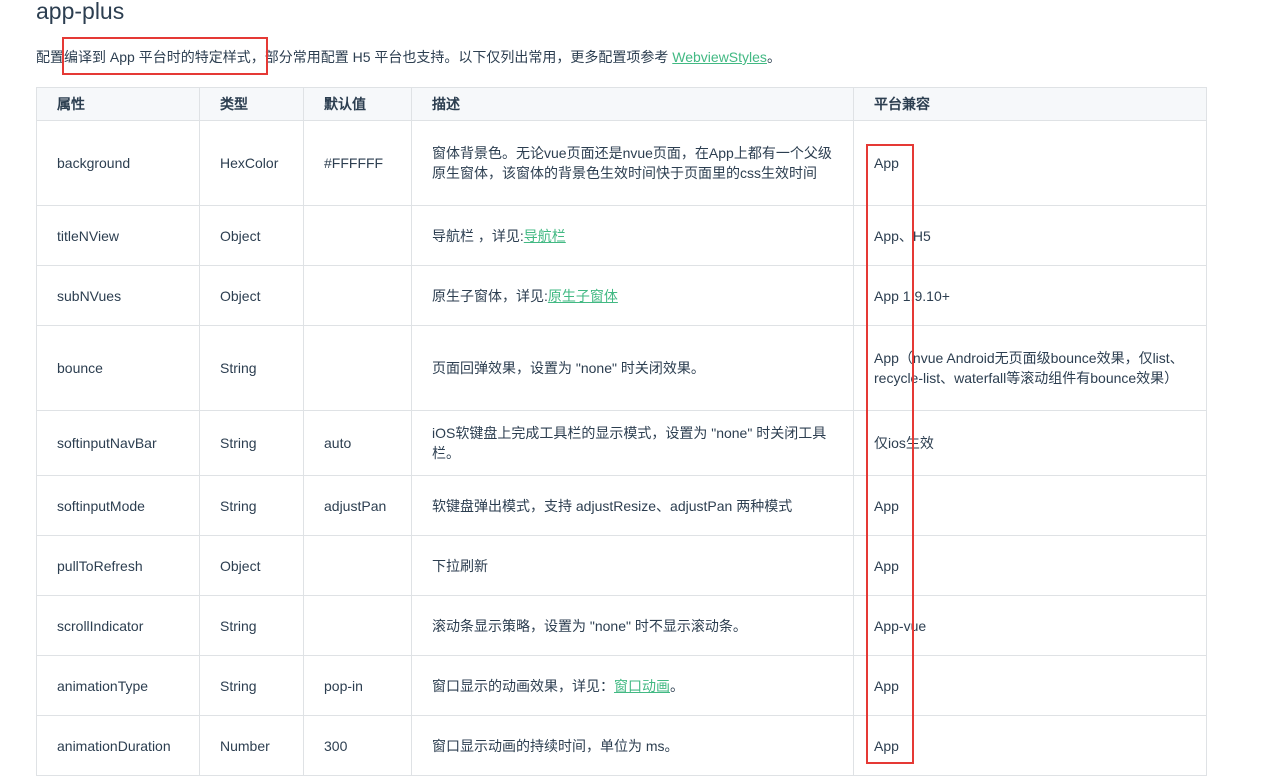  Describe the element at coordinates (677, 685) in the screenshot. I see `desc-text-after: 。` at that location.